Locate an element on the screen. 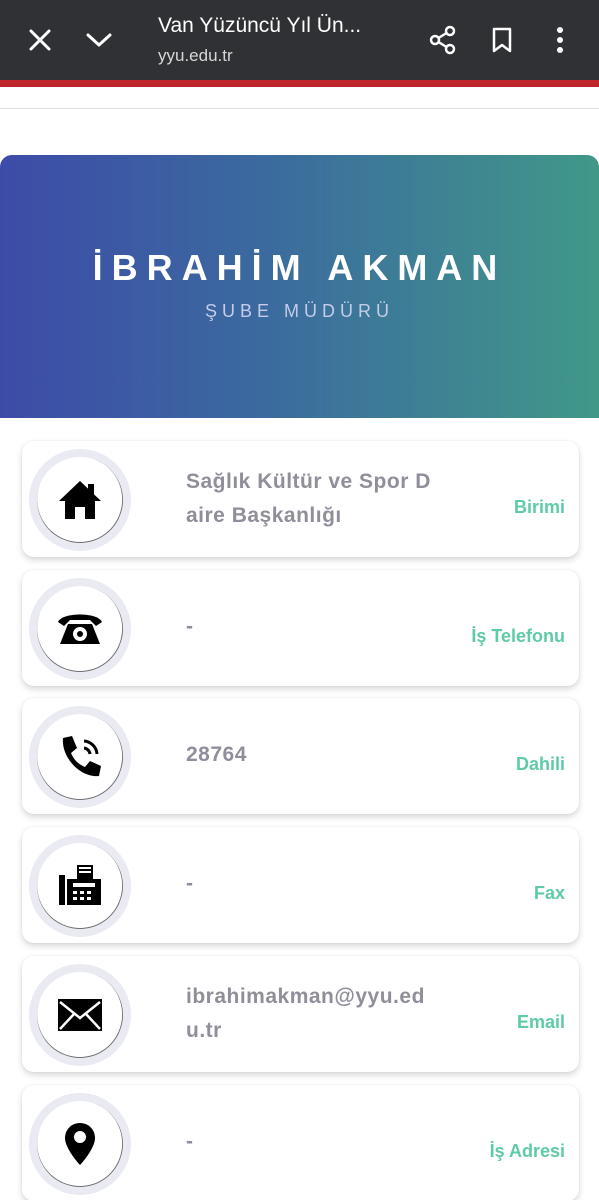 Image resolution: width=599 pixels, height=1200 pixels. profile-title: ŞUBE MÜDÜRÜ is located at coordinates (299, 311).